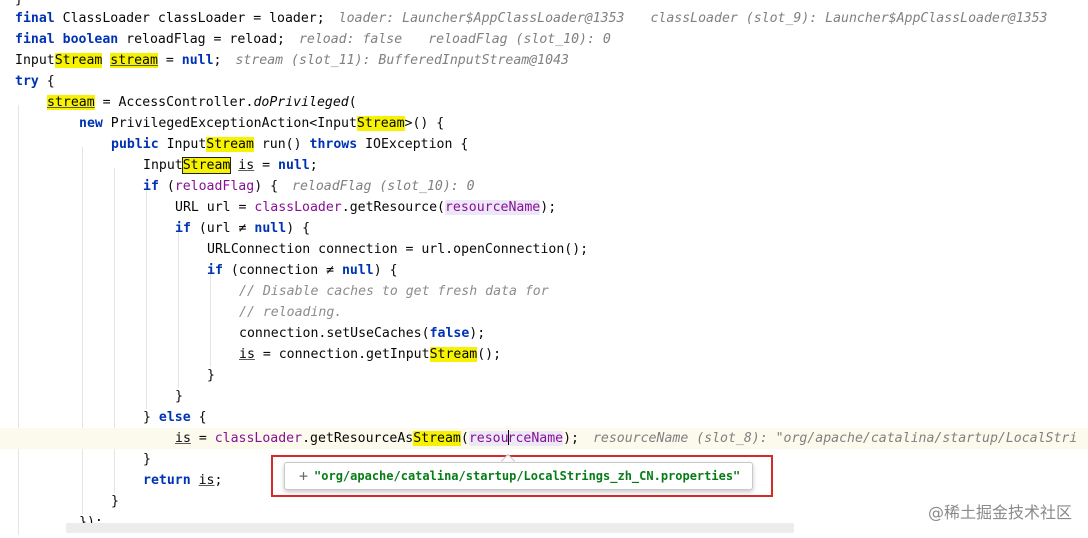  Describe the element at coordinates (229, 123) in the screenshot. I see `code-text: PrivilegedExceptionAction<Input` at that location.